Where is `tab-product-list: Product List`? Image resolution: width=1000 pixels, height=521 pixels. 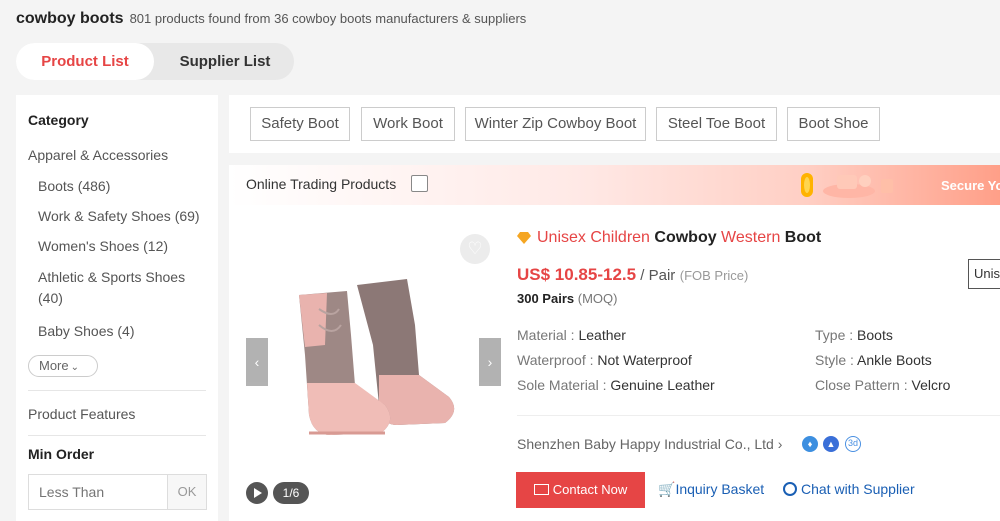
tab-product-list: Product List is located at coordinates (85, 61).